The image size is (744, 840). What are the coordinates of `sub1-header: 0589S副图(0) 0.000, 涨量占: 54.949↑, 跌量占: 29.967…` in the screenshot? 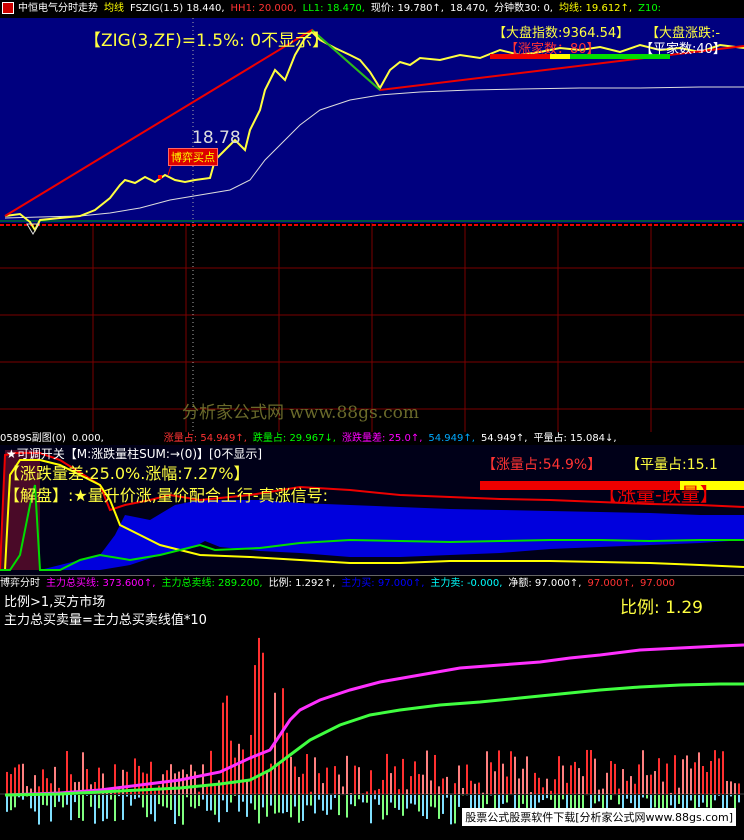 It's located at (372, 438).